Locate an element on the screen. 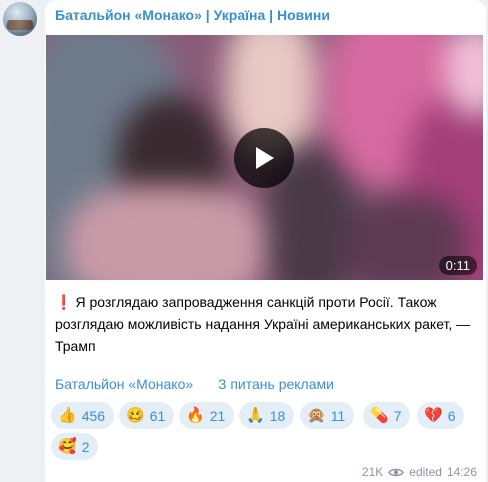 This screenshot has width=488, height=482. reaction-count: 2 is located at coordinates (85, 446).